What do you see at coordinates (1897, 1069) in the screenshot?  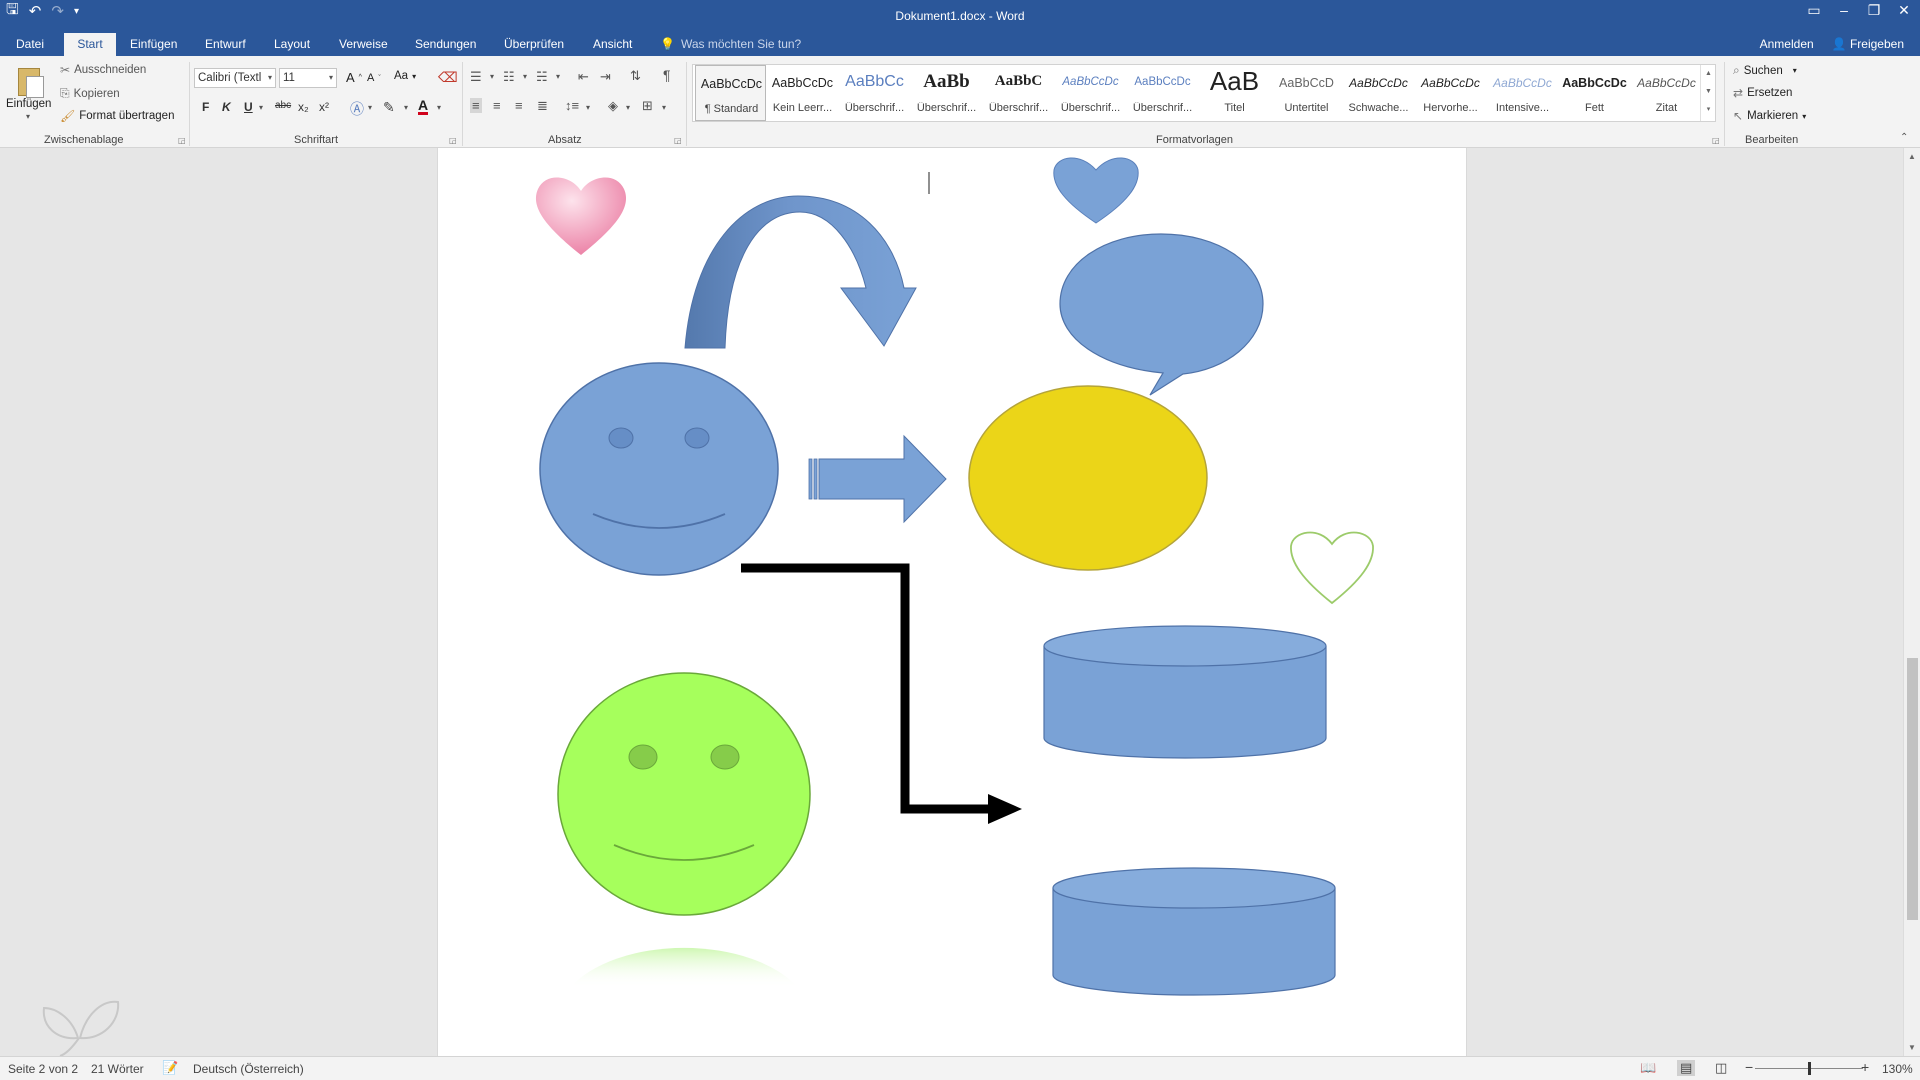 I see `zoom-level: 130%` at bounding box center [1897, 1069].